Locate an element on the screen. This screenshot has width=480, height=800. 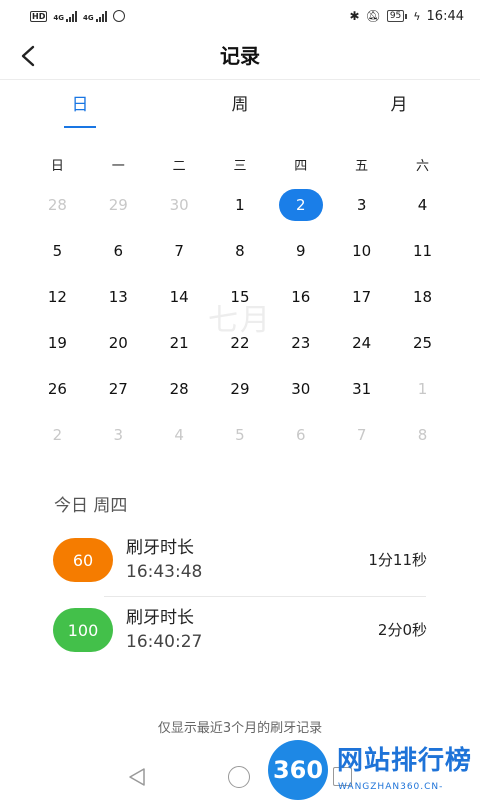
calendar-day: 18 is located at coordinates (422, 297).